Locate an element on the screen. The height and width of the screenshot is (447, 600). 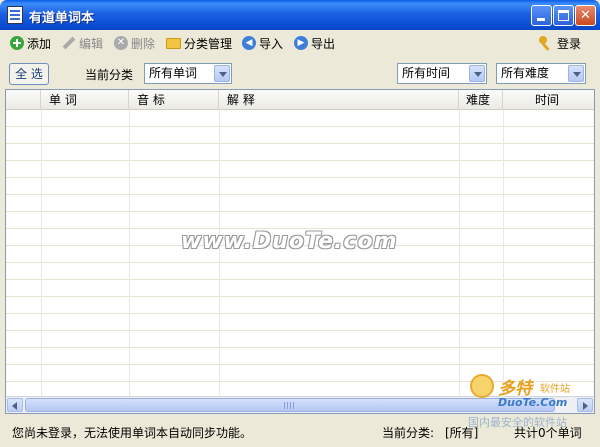
difficulty-select-value: 所有难度 is located at coordinates (525, 73).